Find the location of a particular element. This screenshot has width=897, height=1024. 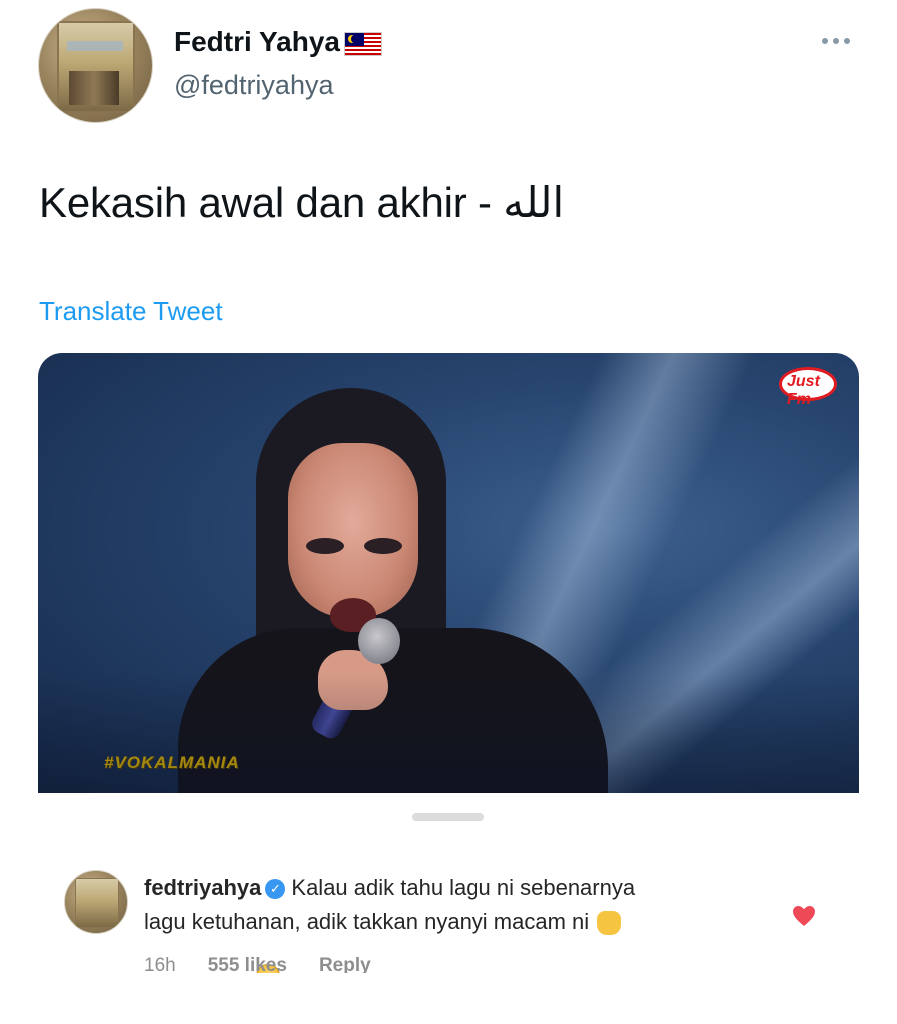

display-name-text: Fedtri Yahya is located at coordinates (257, 41).